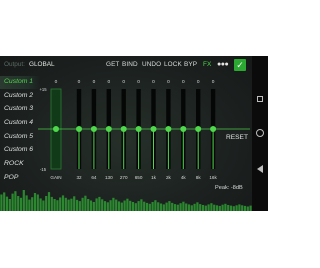 Image resolution: width=320 pixels, height=268 pixels. What do you see at coordinates (198, 82) in the screenshot?
I see `band-value-8k: 0` at bounding box center [198, 82].